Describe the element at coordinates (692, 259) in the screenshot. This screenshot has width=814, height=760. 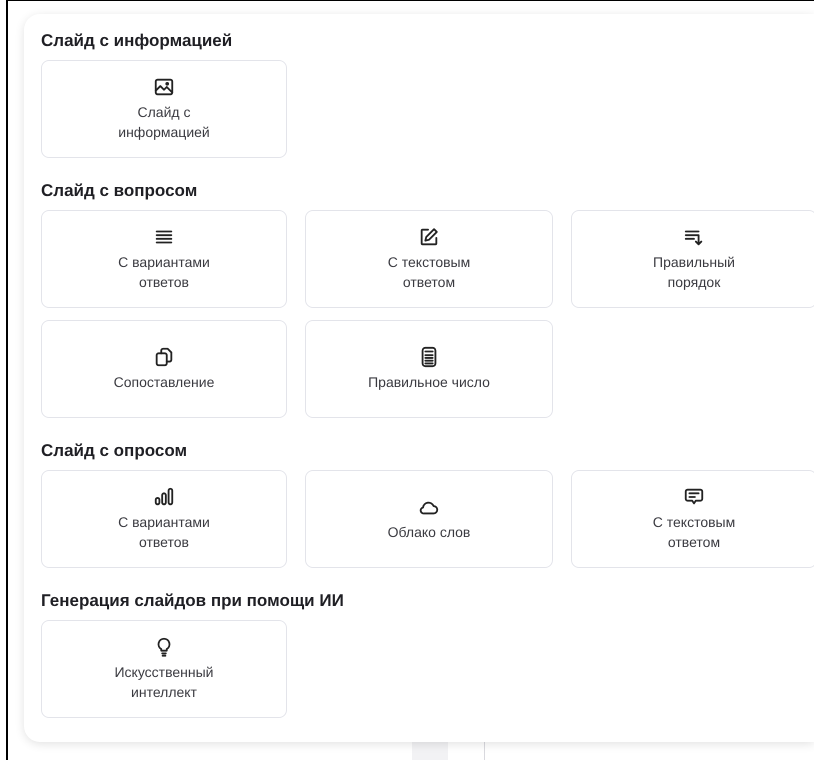
I see `slide-type-button: Правильный порядок` at that location.